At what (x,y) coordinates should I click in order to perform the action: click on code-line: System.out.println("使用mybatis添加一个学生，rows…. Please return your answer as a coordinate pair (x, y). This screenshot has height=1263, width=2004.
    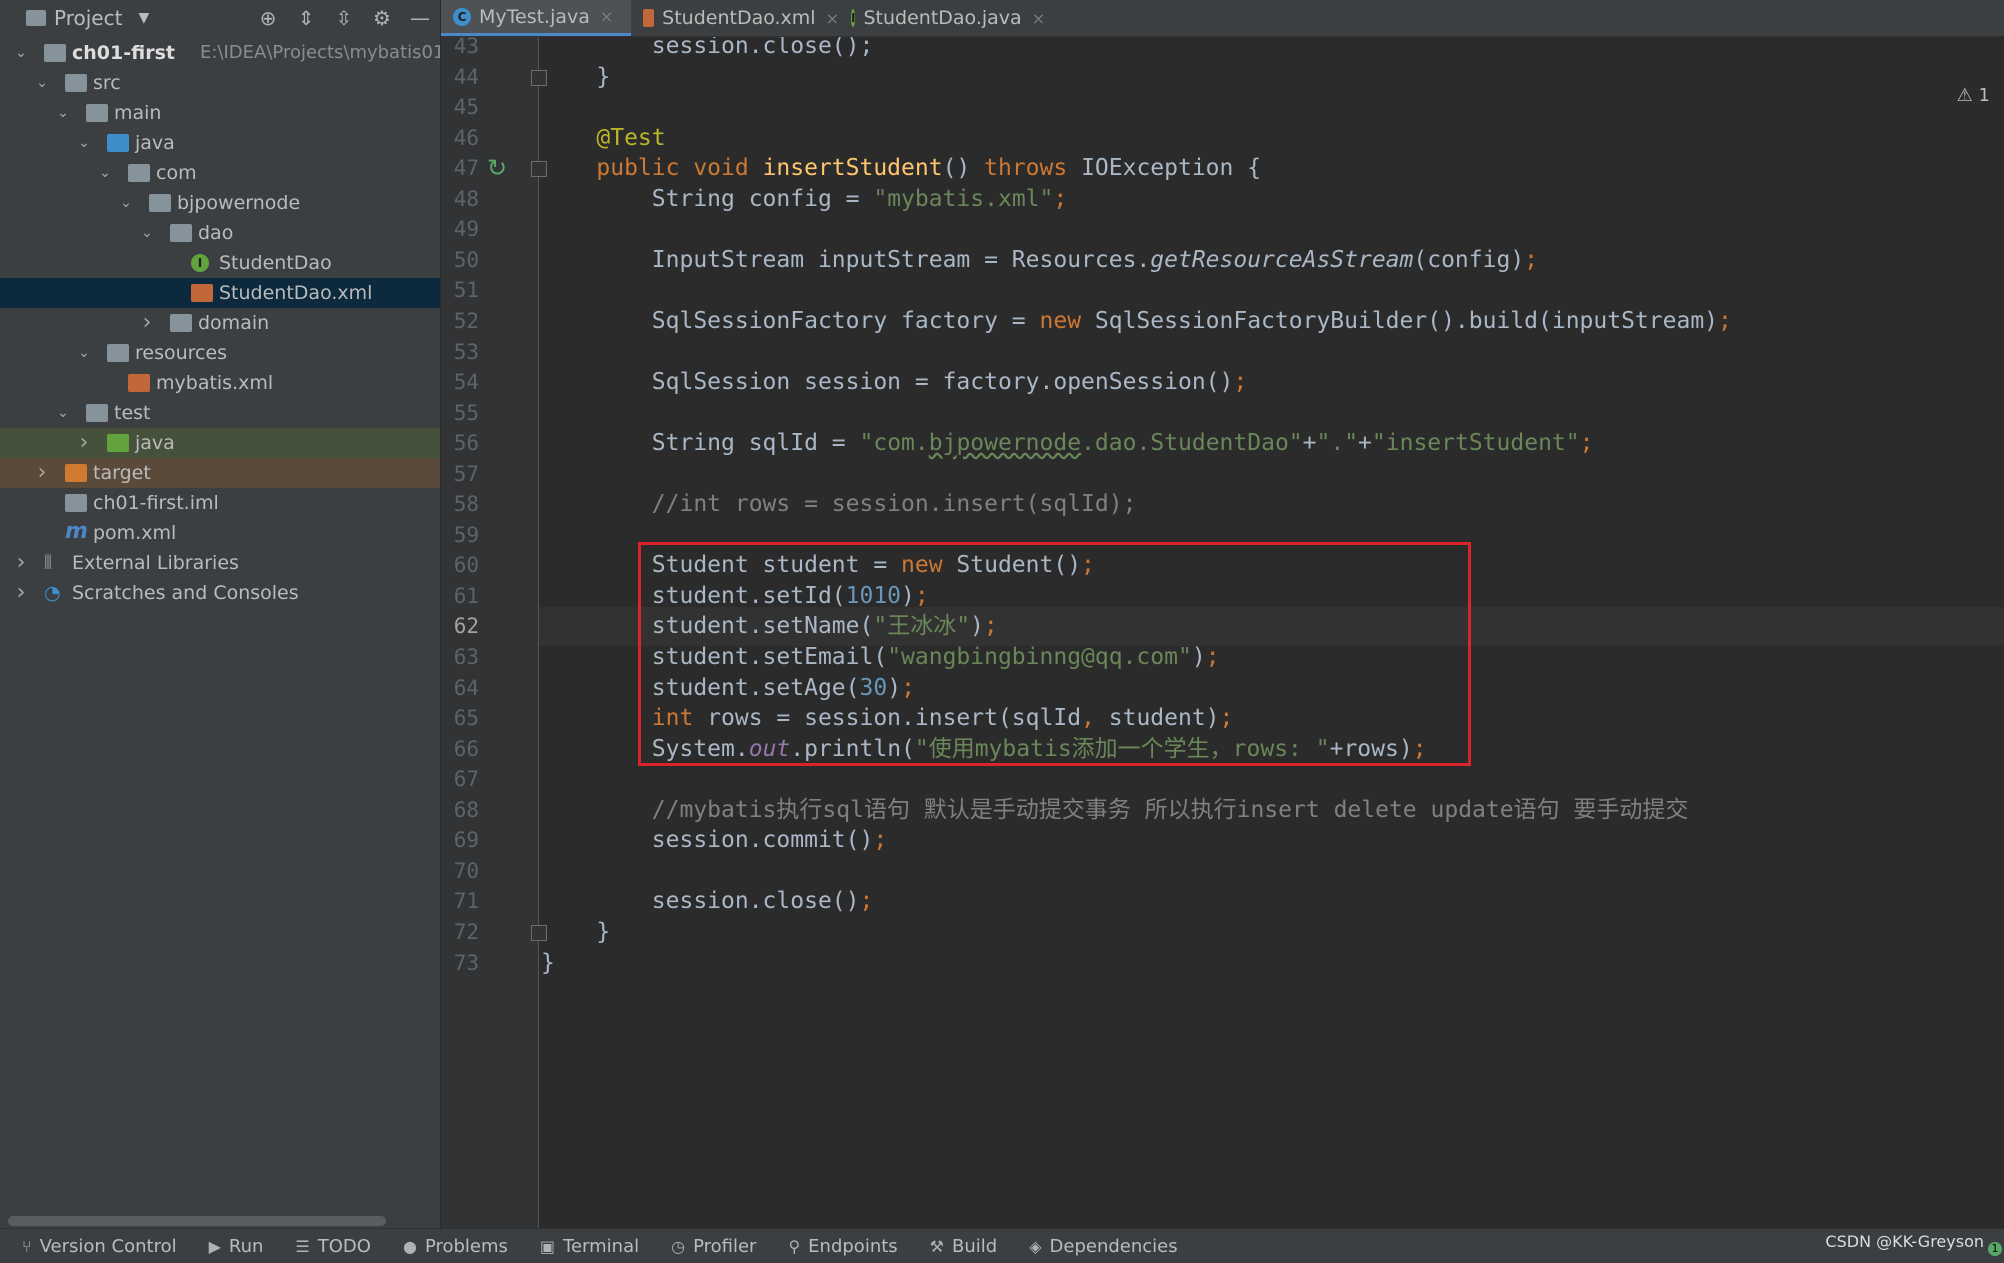
    Looking at the image, I should click on (984, 749).